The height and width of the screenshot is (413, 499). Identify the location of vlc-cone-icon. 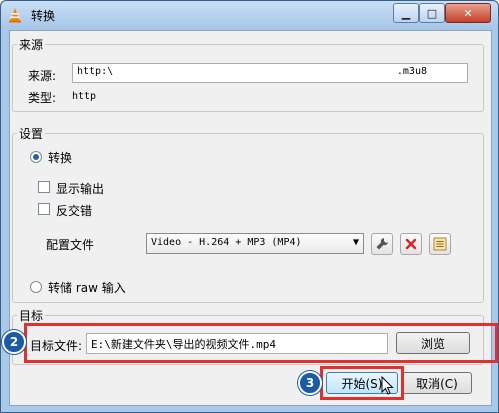
(15, 15).